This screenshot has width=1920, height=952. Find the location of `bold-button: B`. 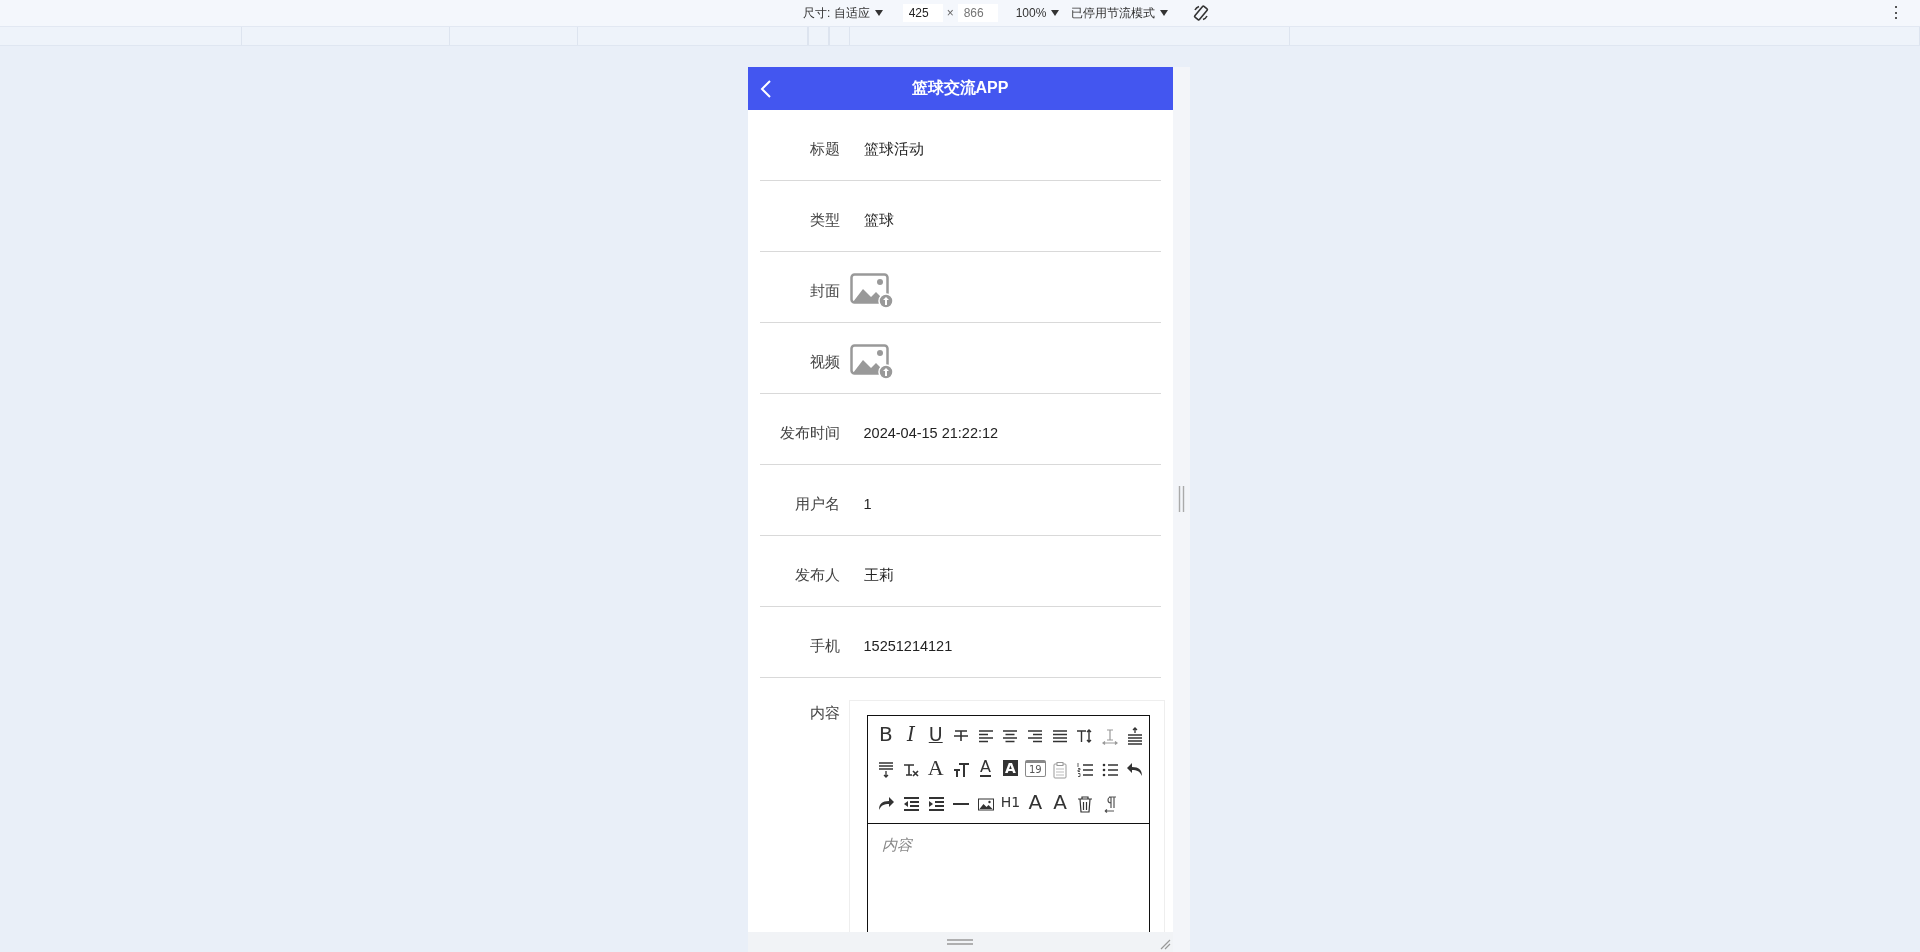

bold-button: B is located at coordinates (886, 734).